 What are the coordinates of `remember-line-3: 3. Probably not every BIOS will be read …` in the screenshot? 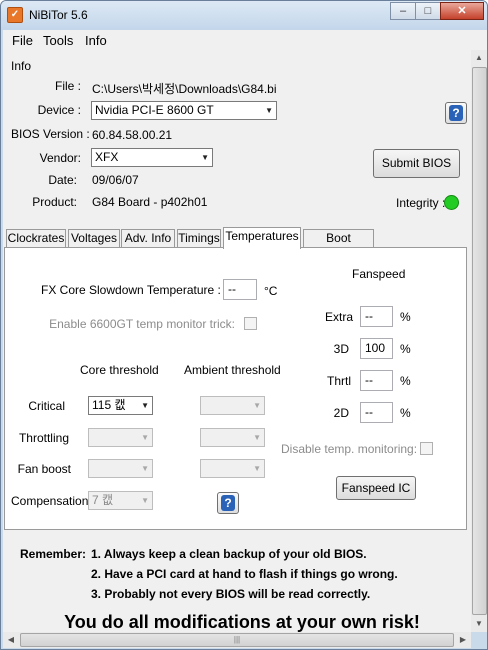 It's located at (231, 594).